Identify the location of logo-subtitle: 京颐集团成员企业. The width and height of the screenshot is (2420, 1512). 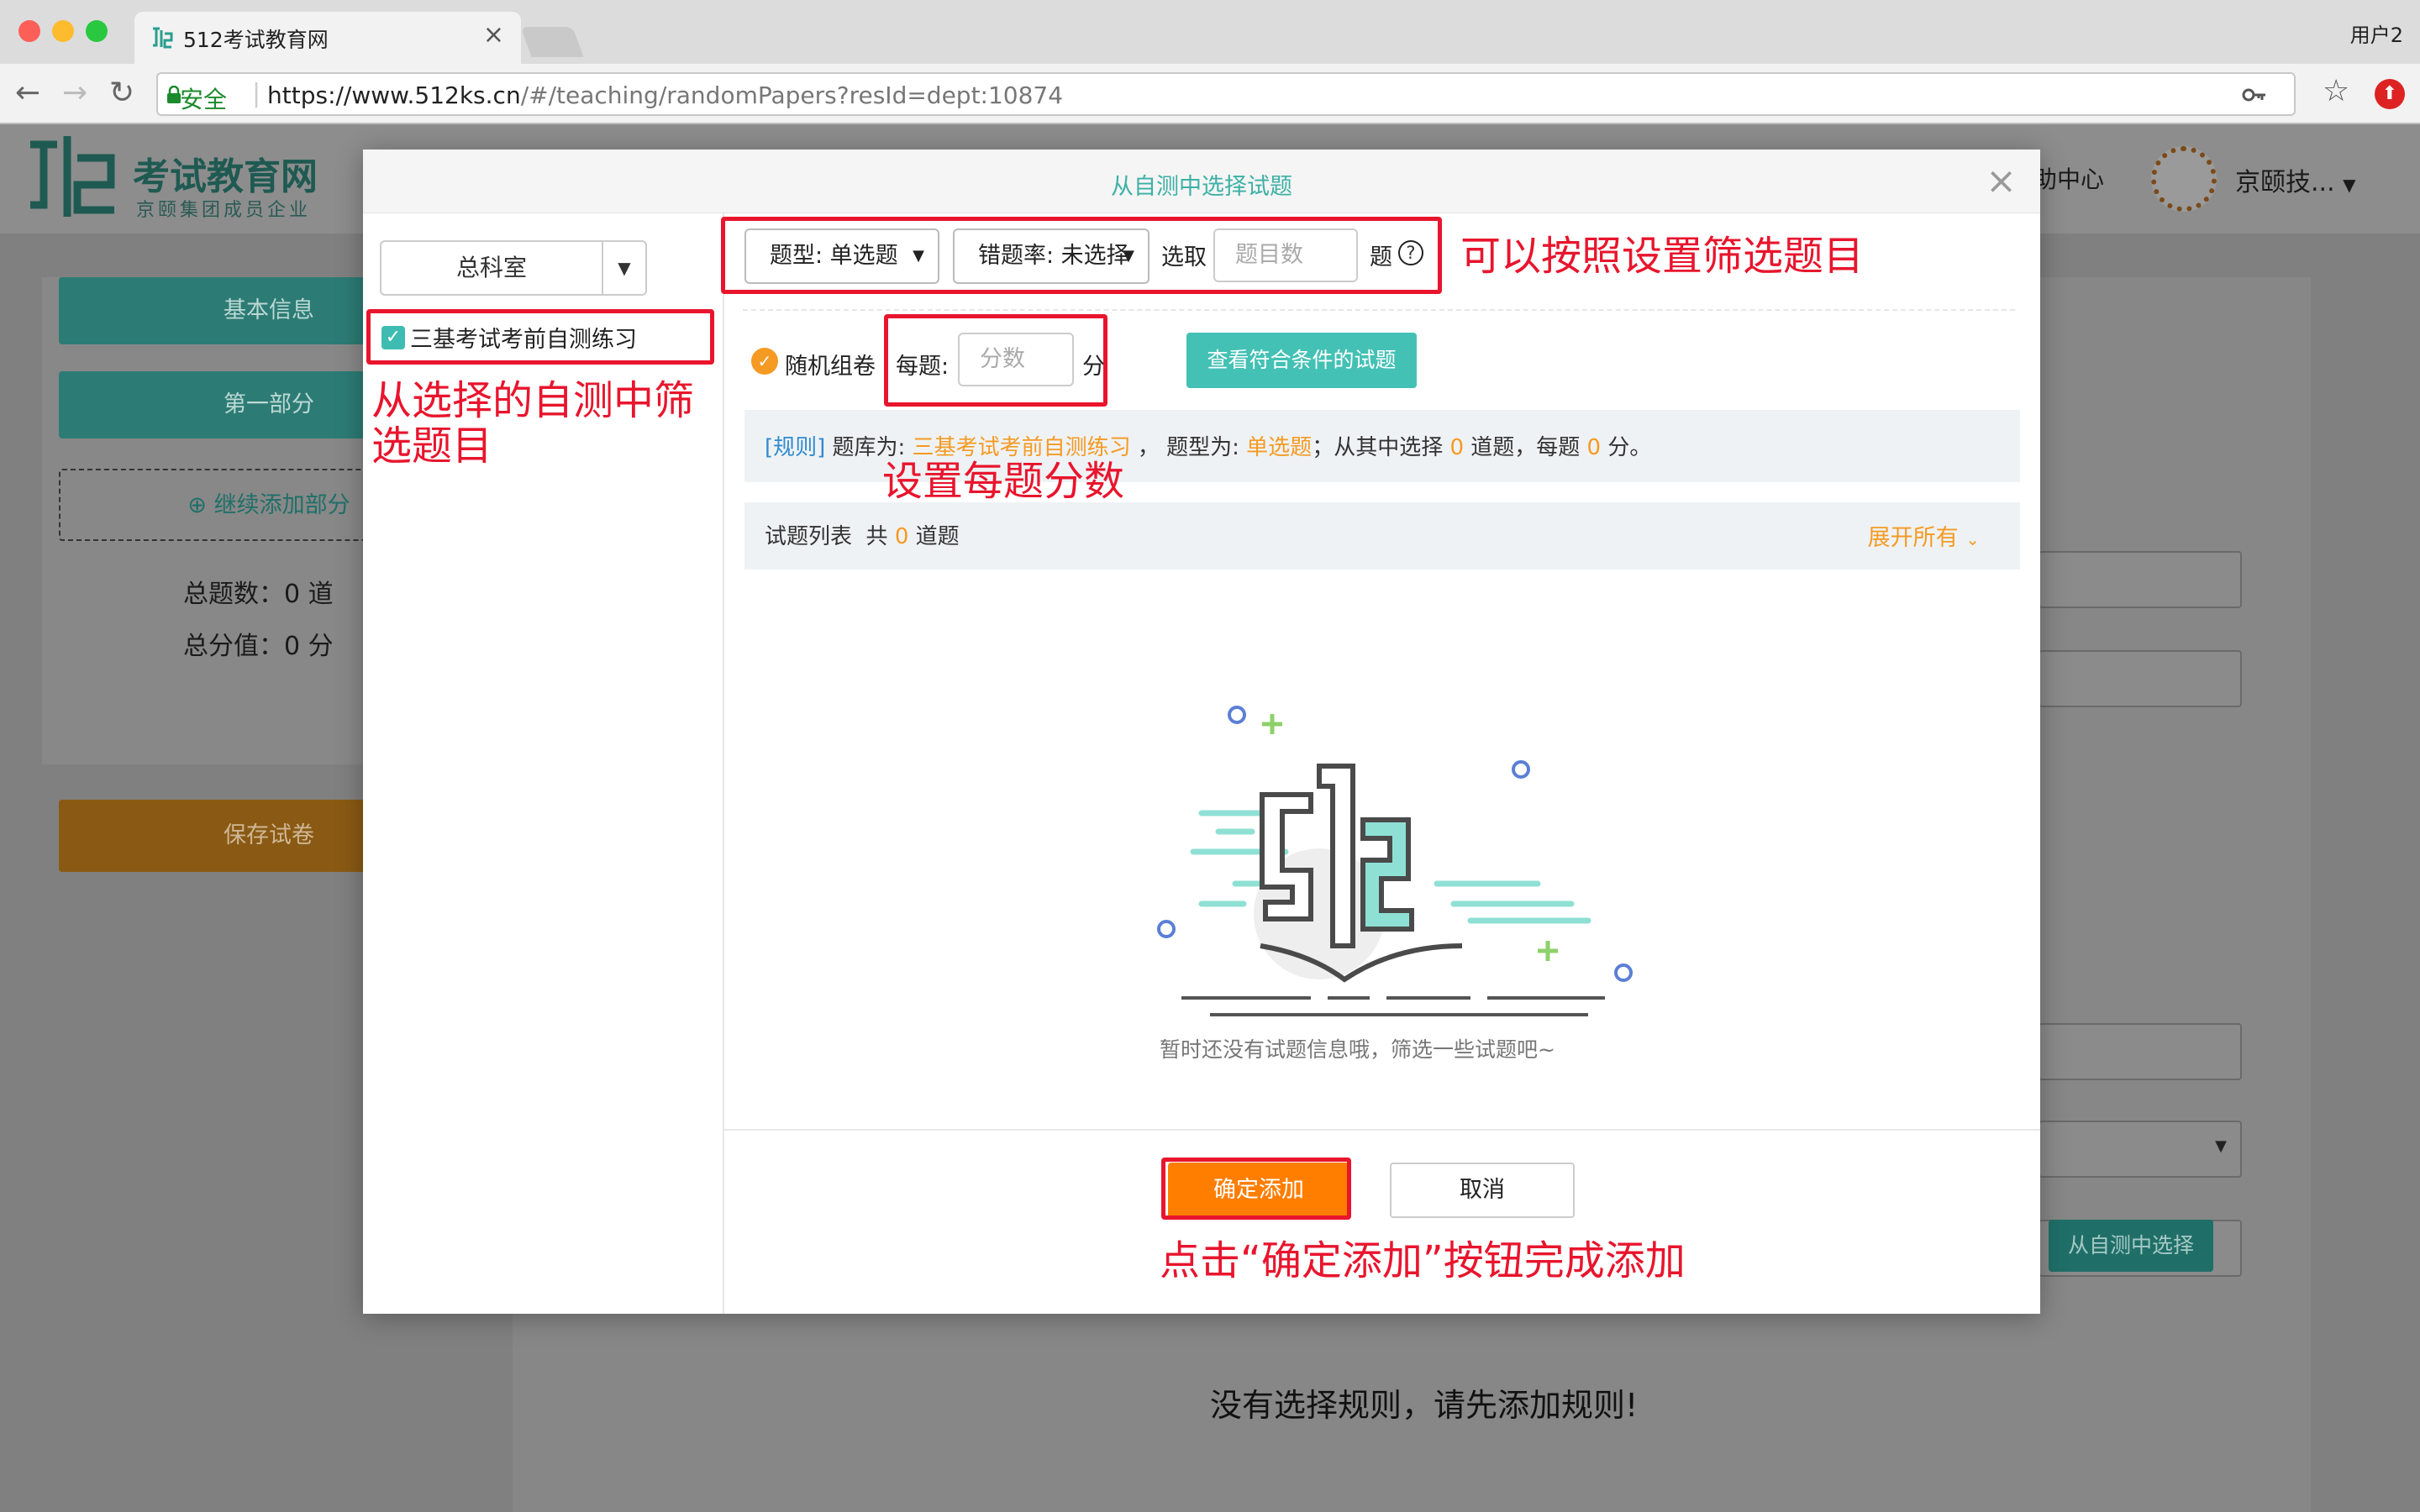
(224, 210).